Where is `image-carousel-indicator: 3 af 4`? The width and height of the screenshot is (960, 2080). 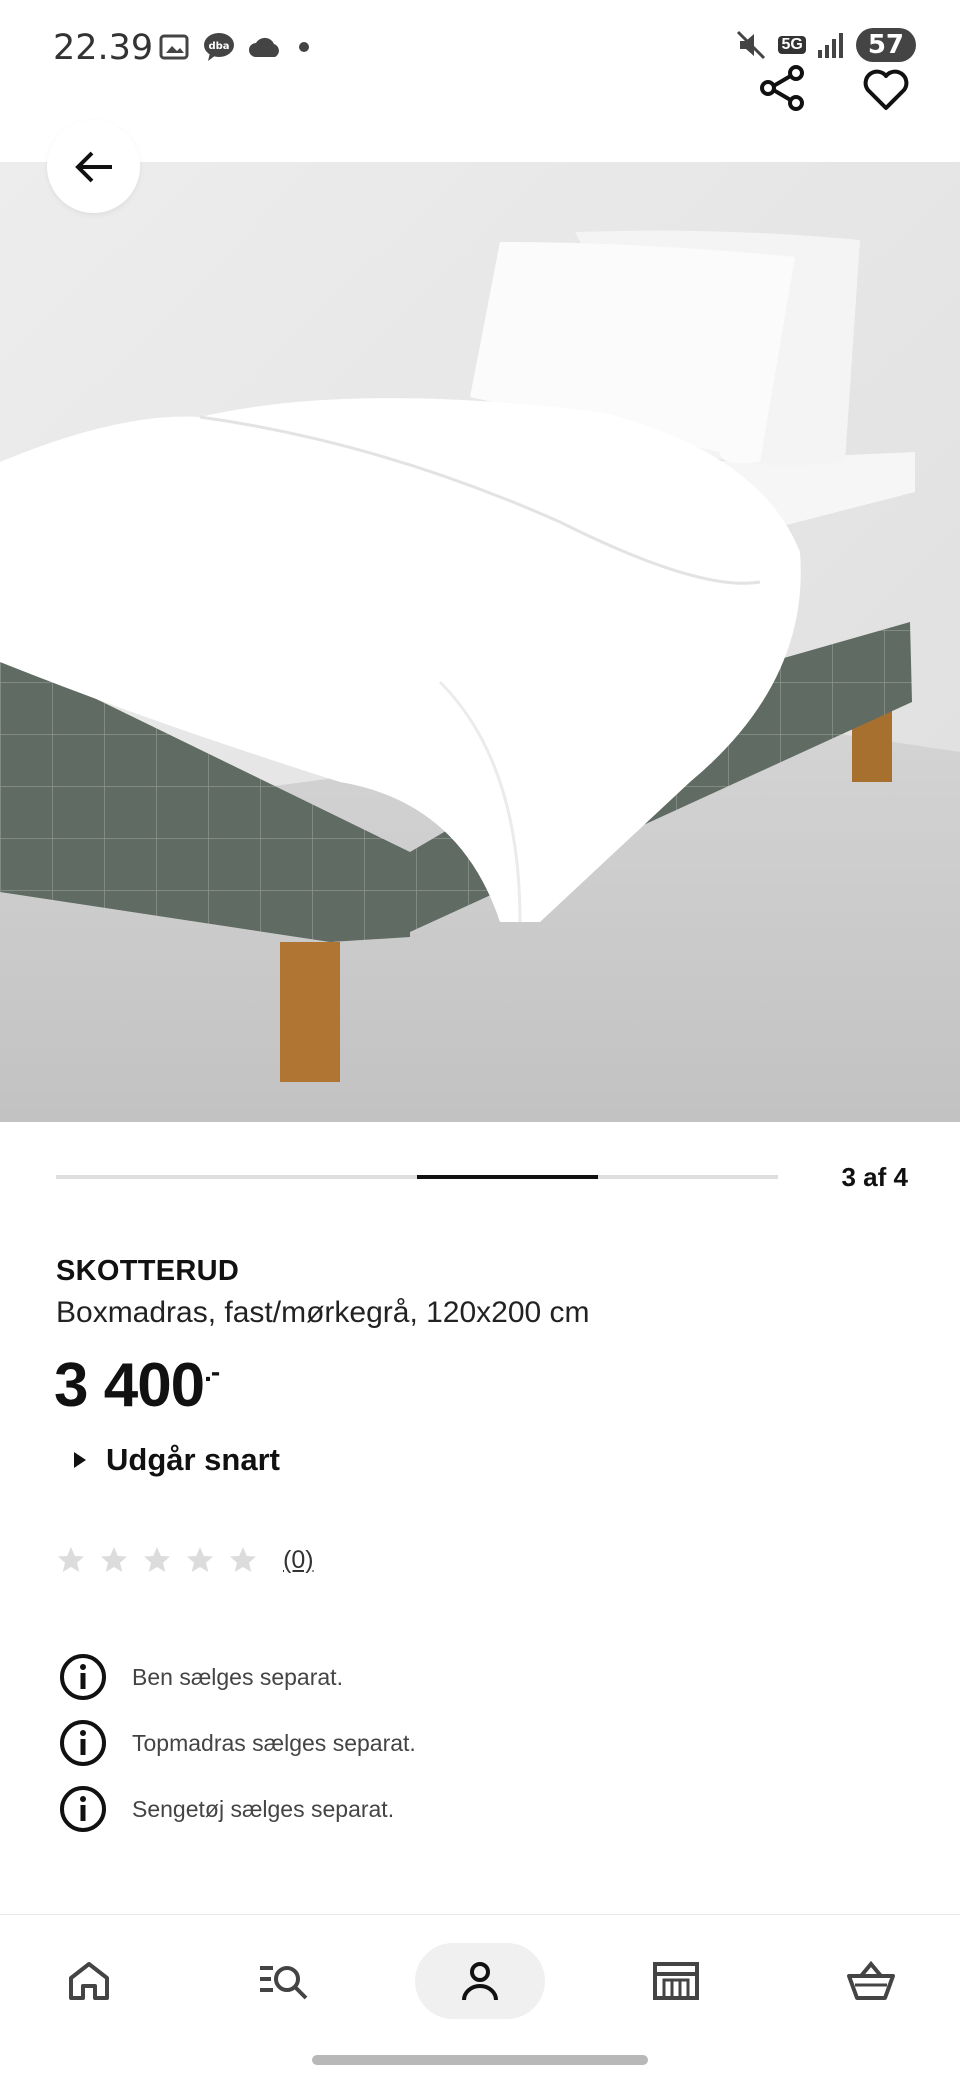
image-carousel-indicator: 3 af 4 is located at coordinates (482, 1177).